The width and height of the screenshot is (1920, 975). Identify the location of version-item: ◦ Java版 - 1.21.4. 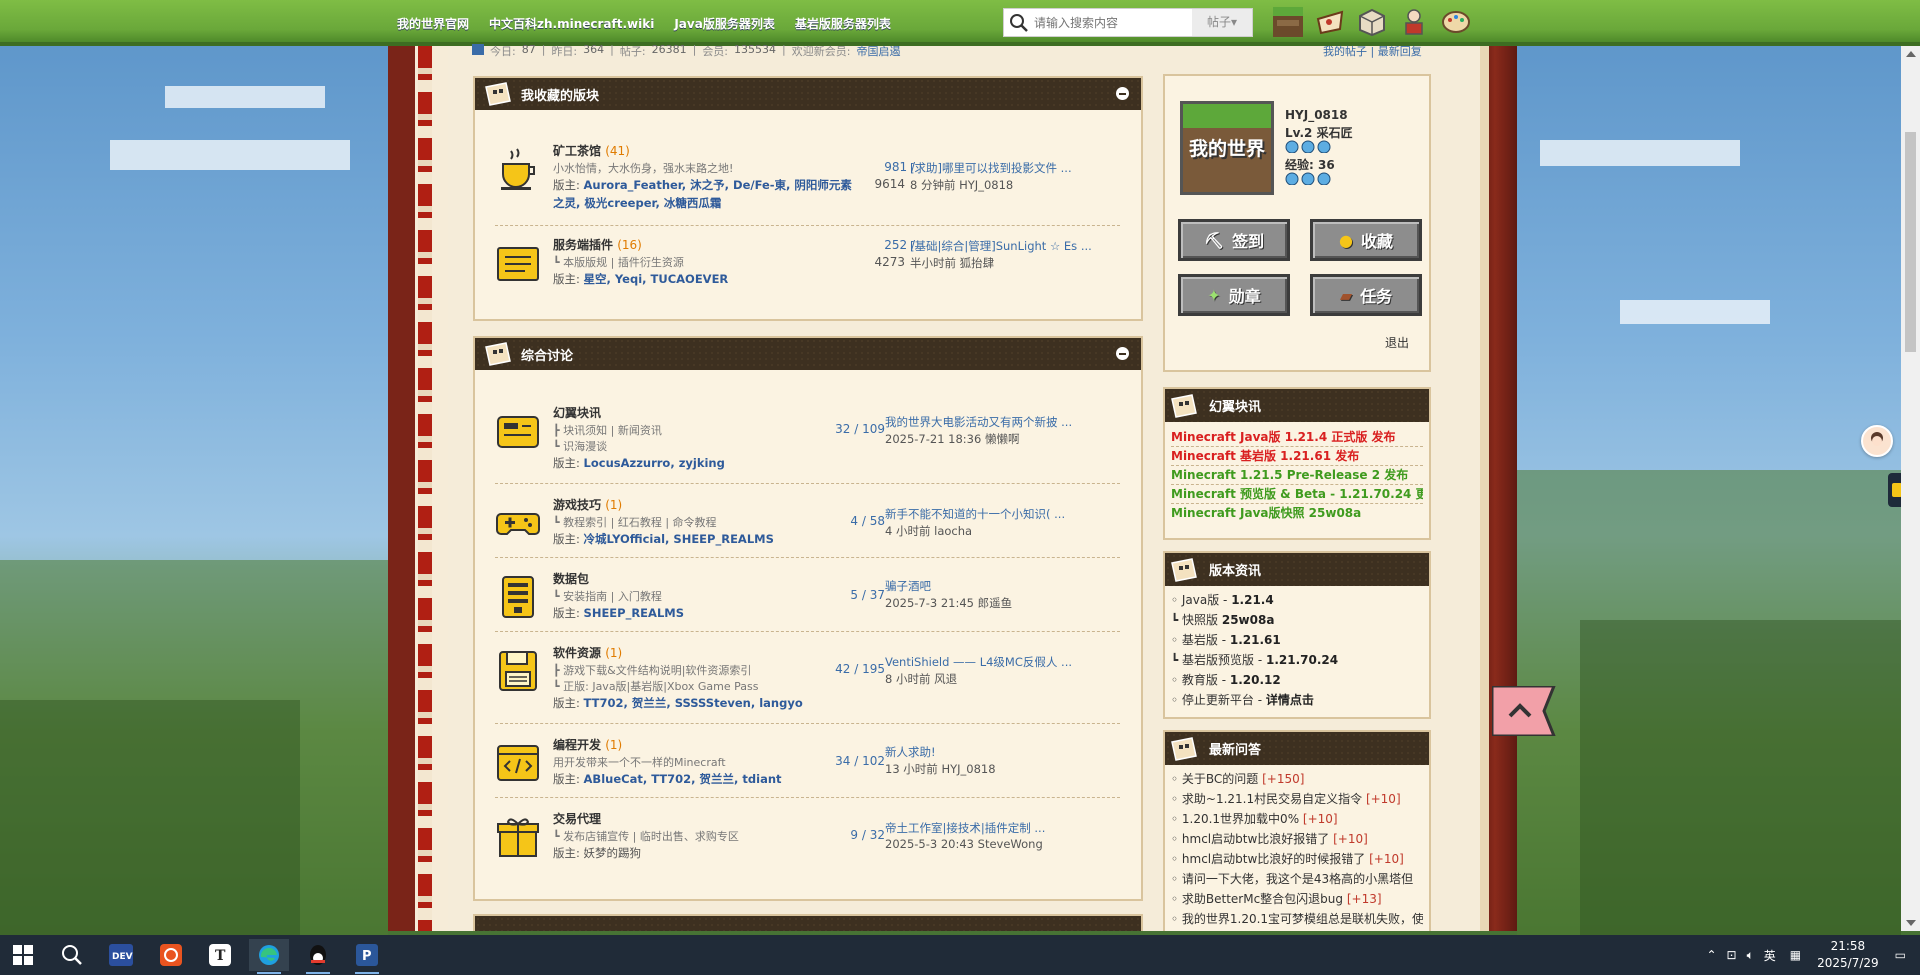
(1297, 600).